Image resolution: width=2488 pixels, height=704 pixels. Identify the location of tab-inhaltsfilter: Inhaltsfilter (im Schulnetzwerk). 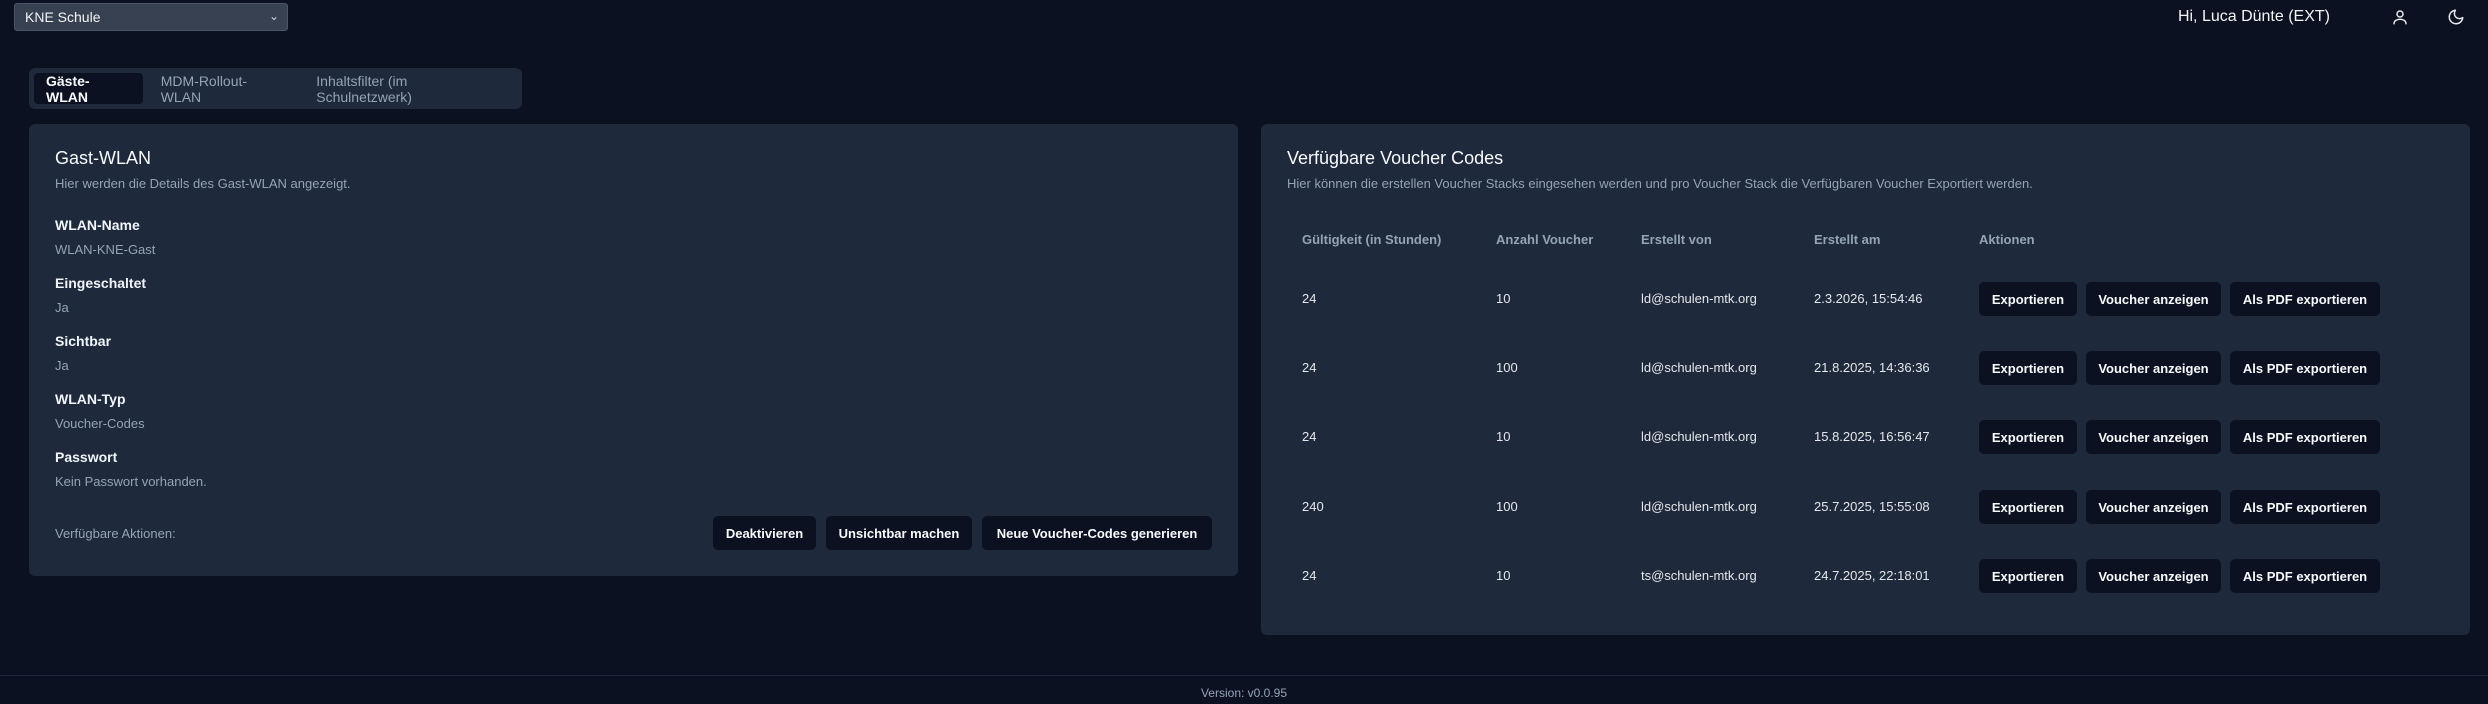
(410, 89).